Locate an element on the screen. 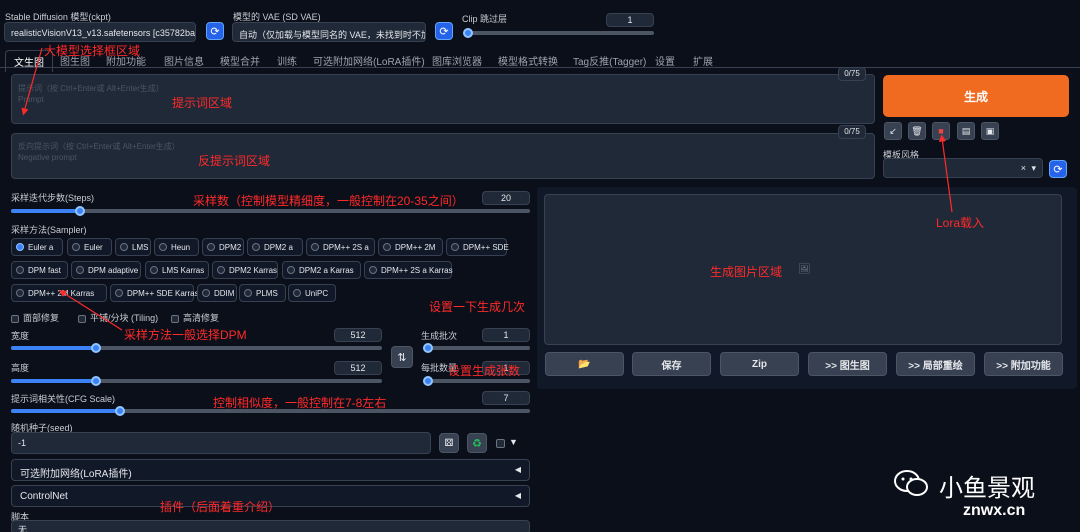  arrow-model is located at coordinates (32, 81).